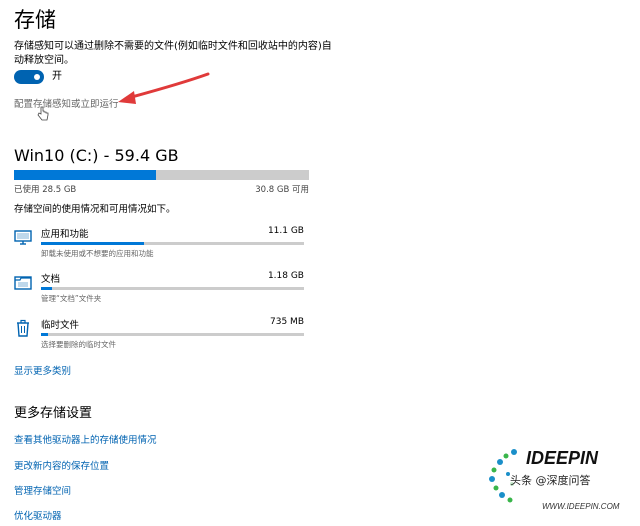 The height and width of the screenshot is (526, 640). I want to click on watermark-text: 头条 @深度问答, so click(550, 480).